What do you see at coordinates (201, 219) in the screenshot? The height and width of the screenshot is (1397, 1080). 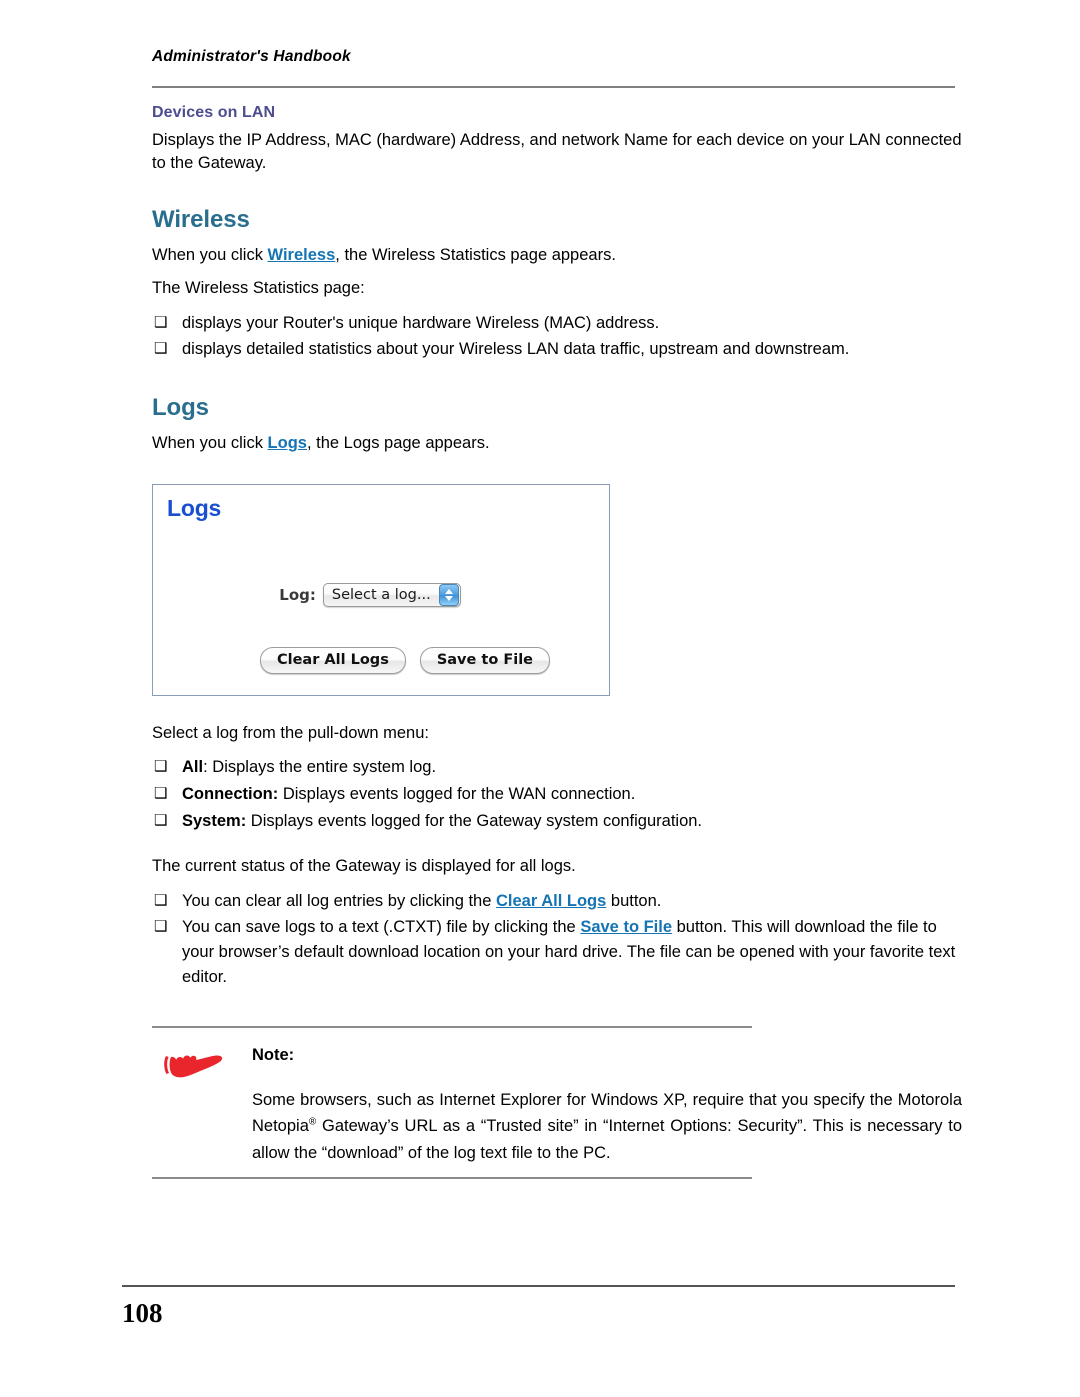 I see `heading-wireless: Wireless` at bounding box center [201, 219].